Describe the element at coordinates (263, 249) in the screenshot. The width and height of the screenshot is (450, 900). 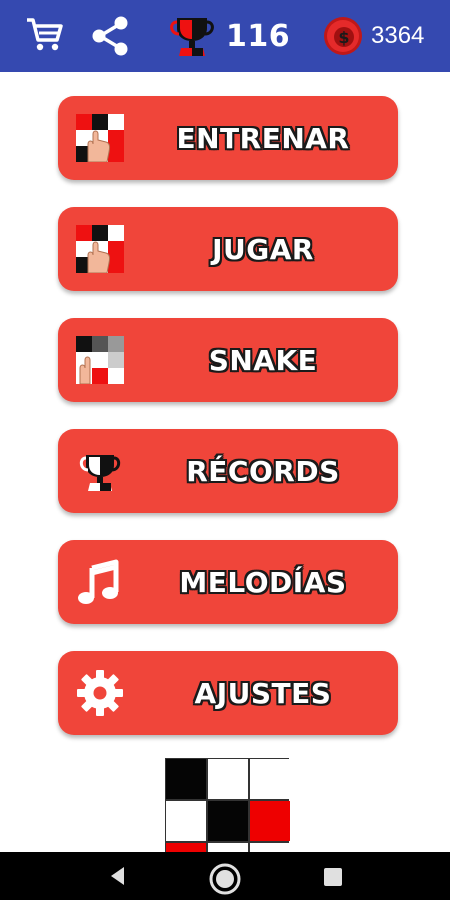
I see `play-button-label: JUGAR` at that location.